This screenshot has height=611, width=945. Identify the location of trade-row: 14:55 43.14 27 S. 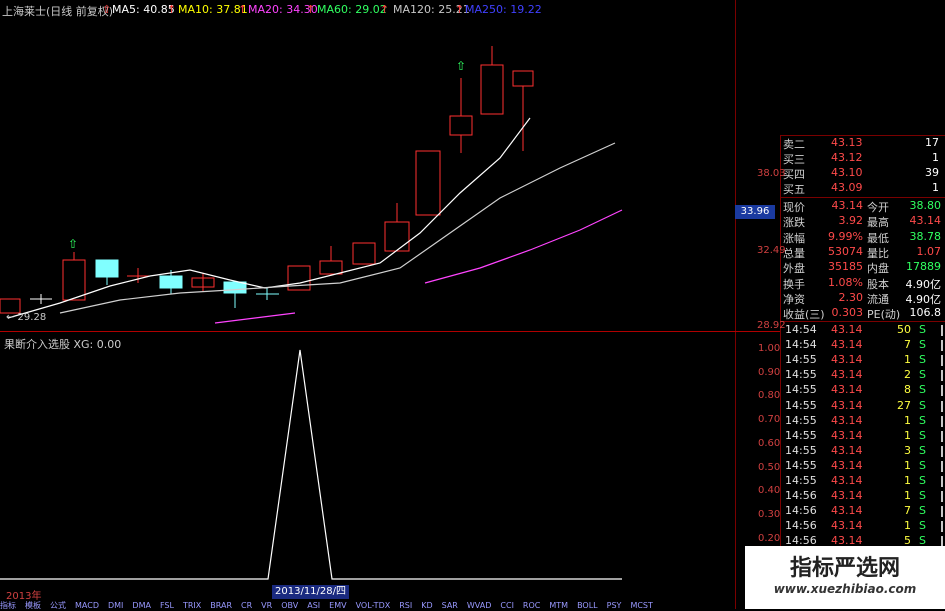
(865, 406).